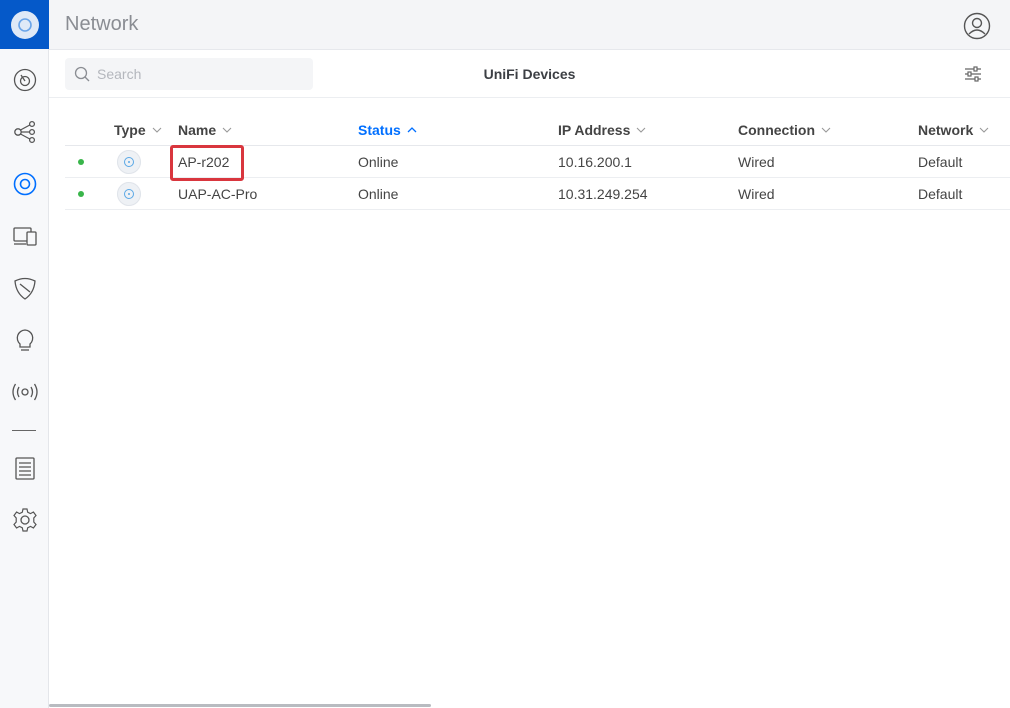  Describe the element at coordinates (973, 74) in the screenshot. I see `column-settings-icon` at that location.